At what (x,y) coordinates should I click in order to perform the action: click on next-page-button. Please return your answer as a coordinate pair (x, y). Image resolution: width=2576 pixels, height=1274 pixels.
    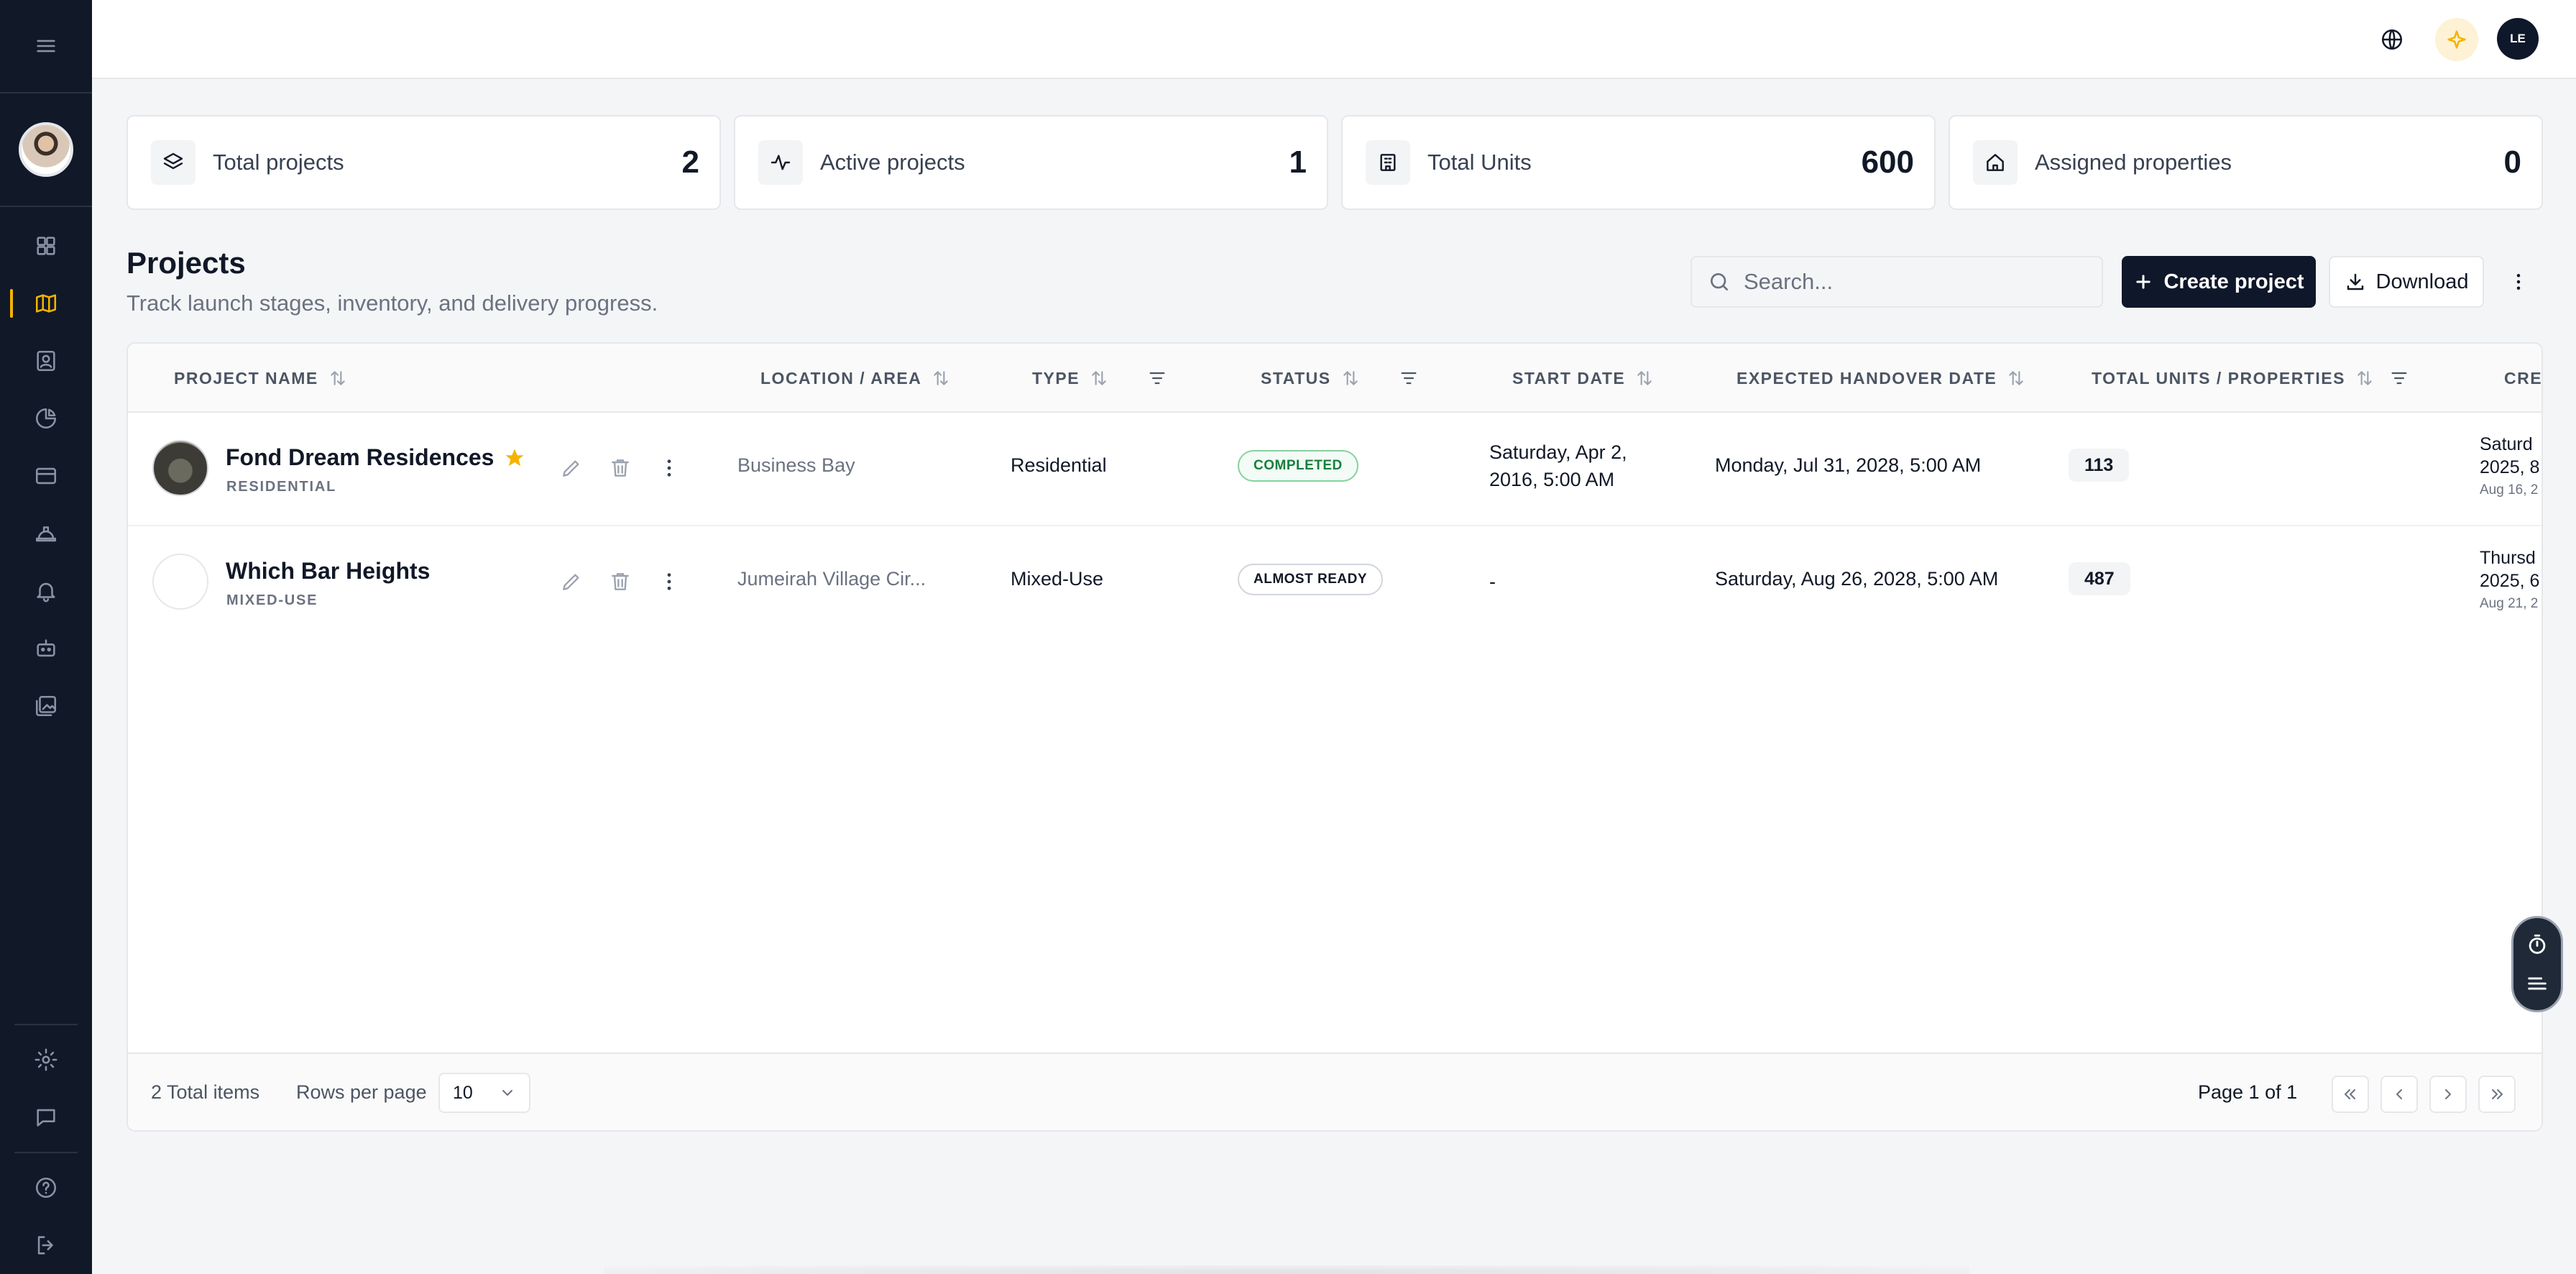
    Looking at the image, I should click on (2448, 1094).